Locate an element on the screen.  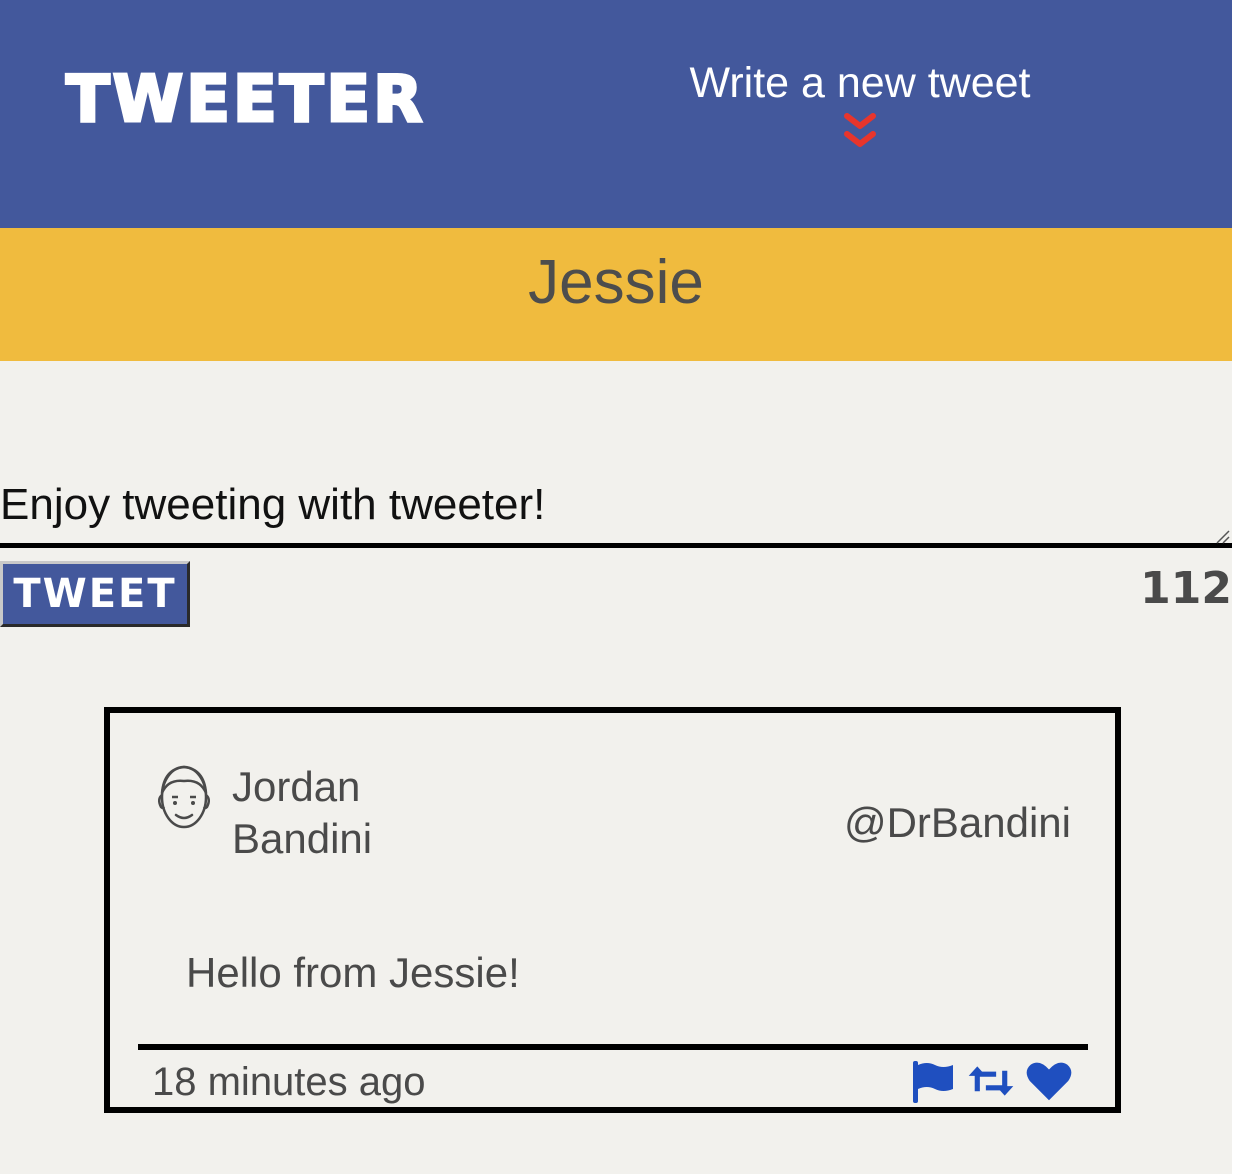
character-counter: 112 is located at coordinates (1186, 588).